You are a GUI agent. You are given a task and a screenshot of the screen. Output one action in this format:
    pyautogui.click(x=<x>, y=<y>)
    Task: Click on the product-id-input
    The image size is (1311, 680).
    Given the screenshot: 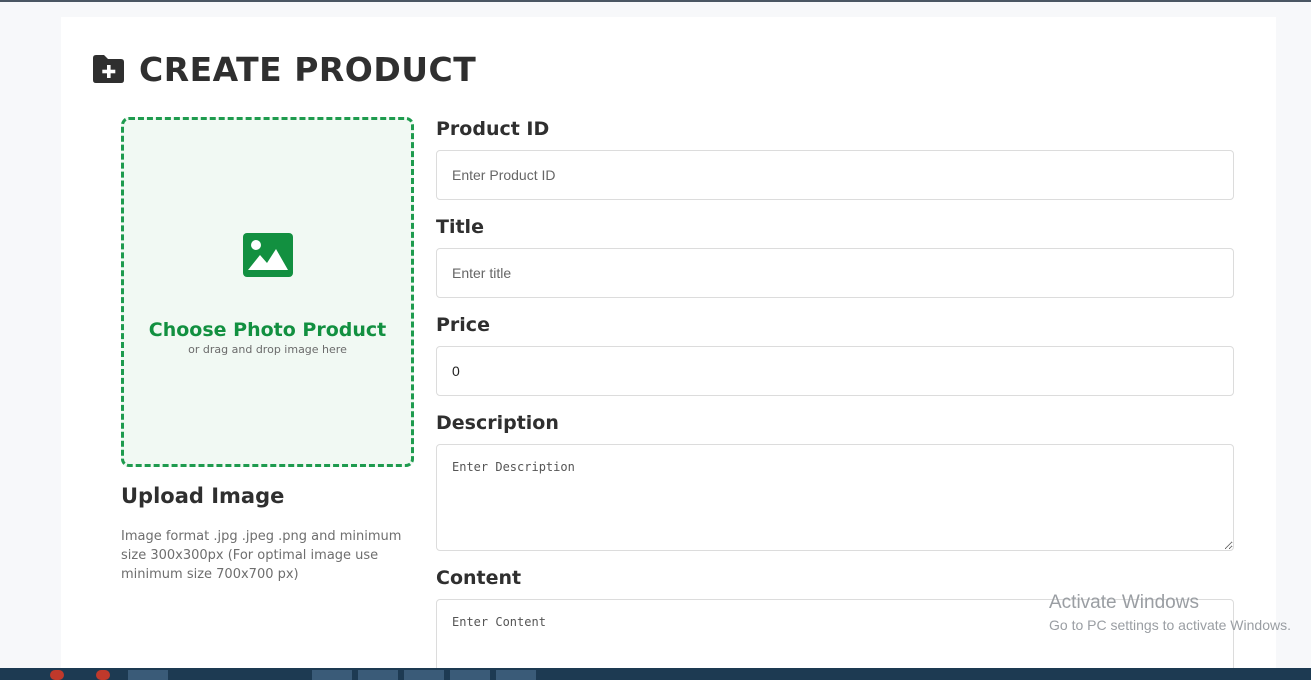 What is the action you would take?
    pyautogui.click(x=835, y=175)
    